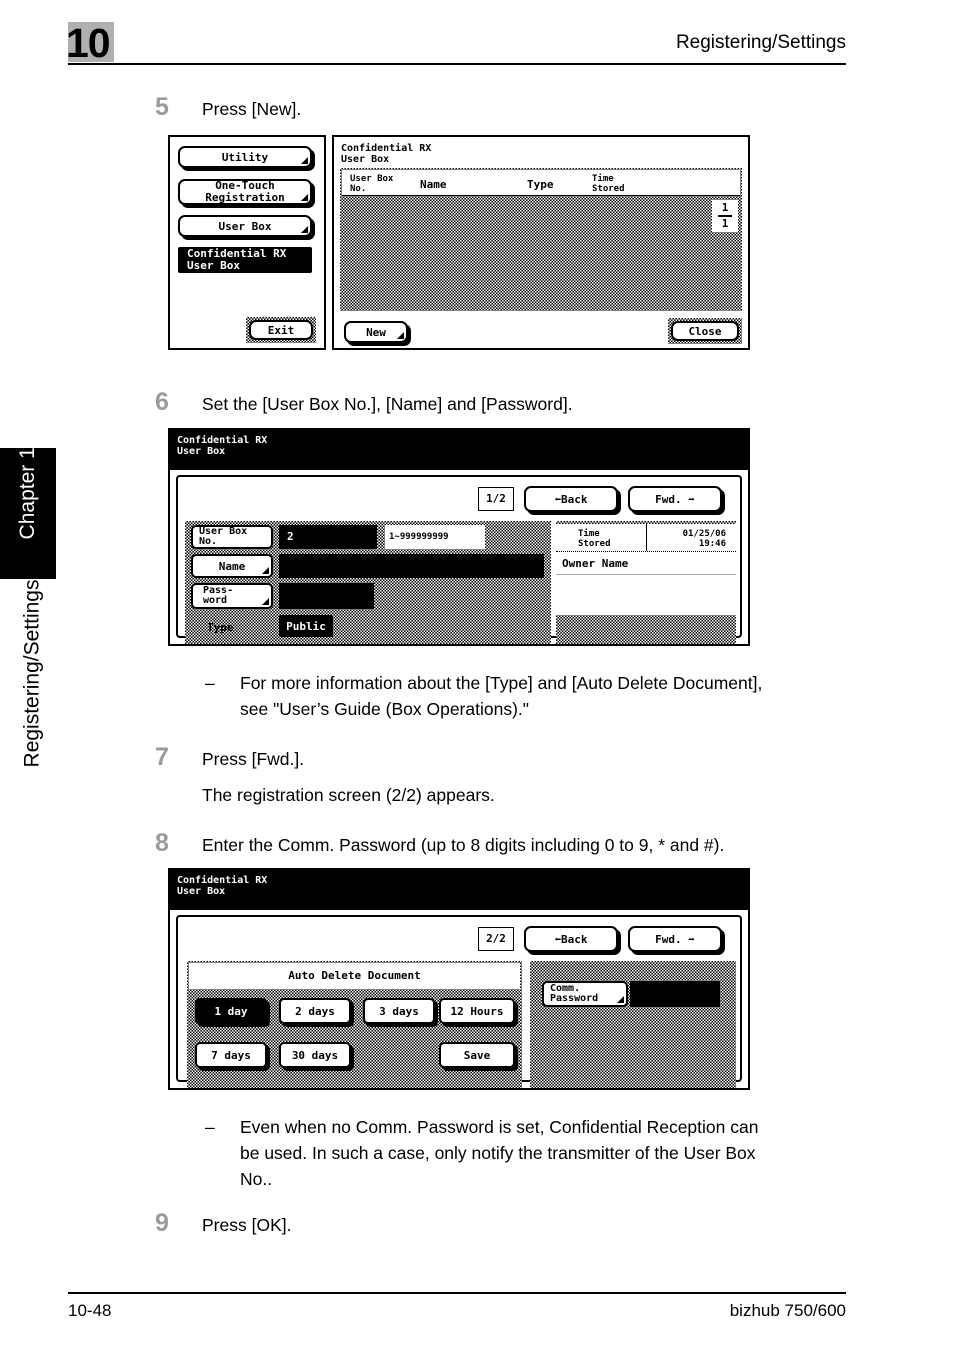 This screenshot has width=954, height=1352. I want to click on screen6-user-box-no-label: User Box No., so click(223, 536).